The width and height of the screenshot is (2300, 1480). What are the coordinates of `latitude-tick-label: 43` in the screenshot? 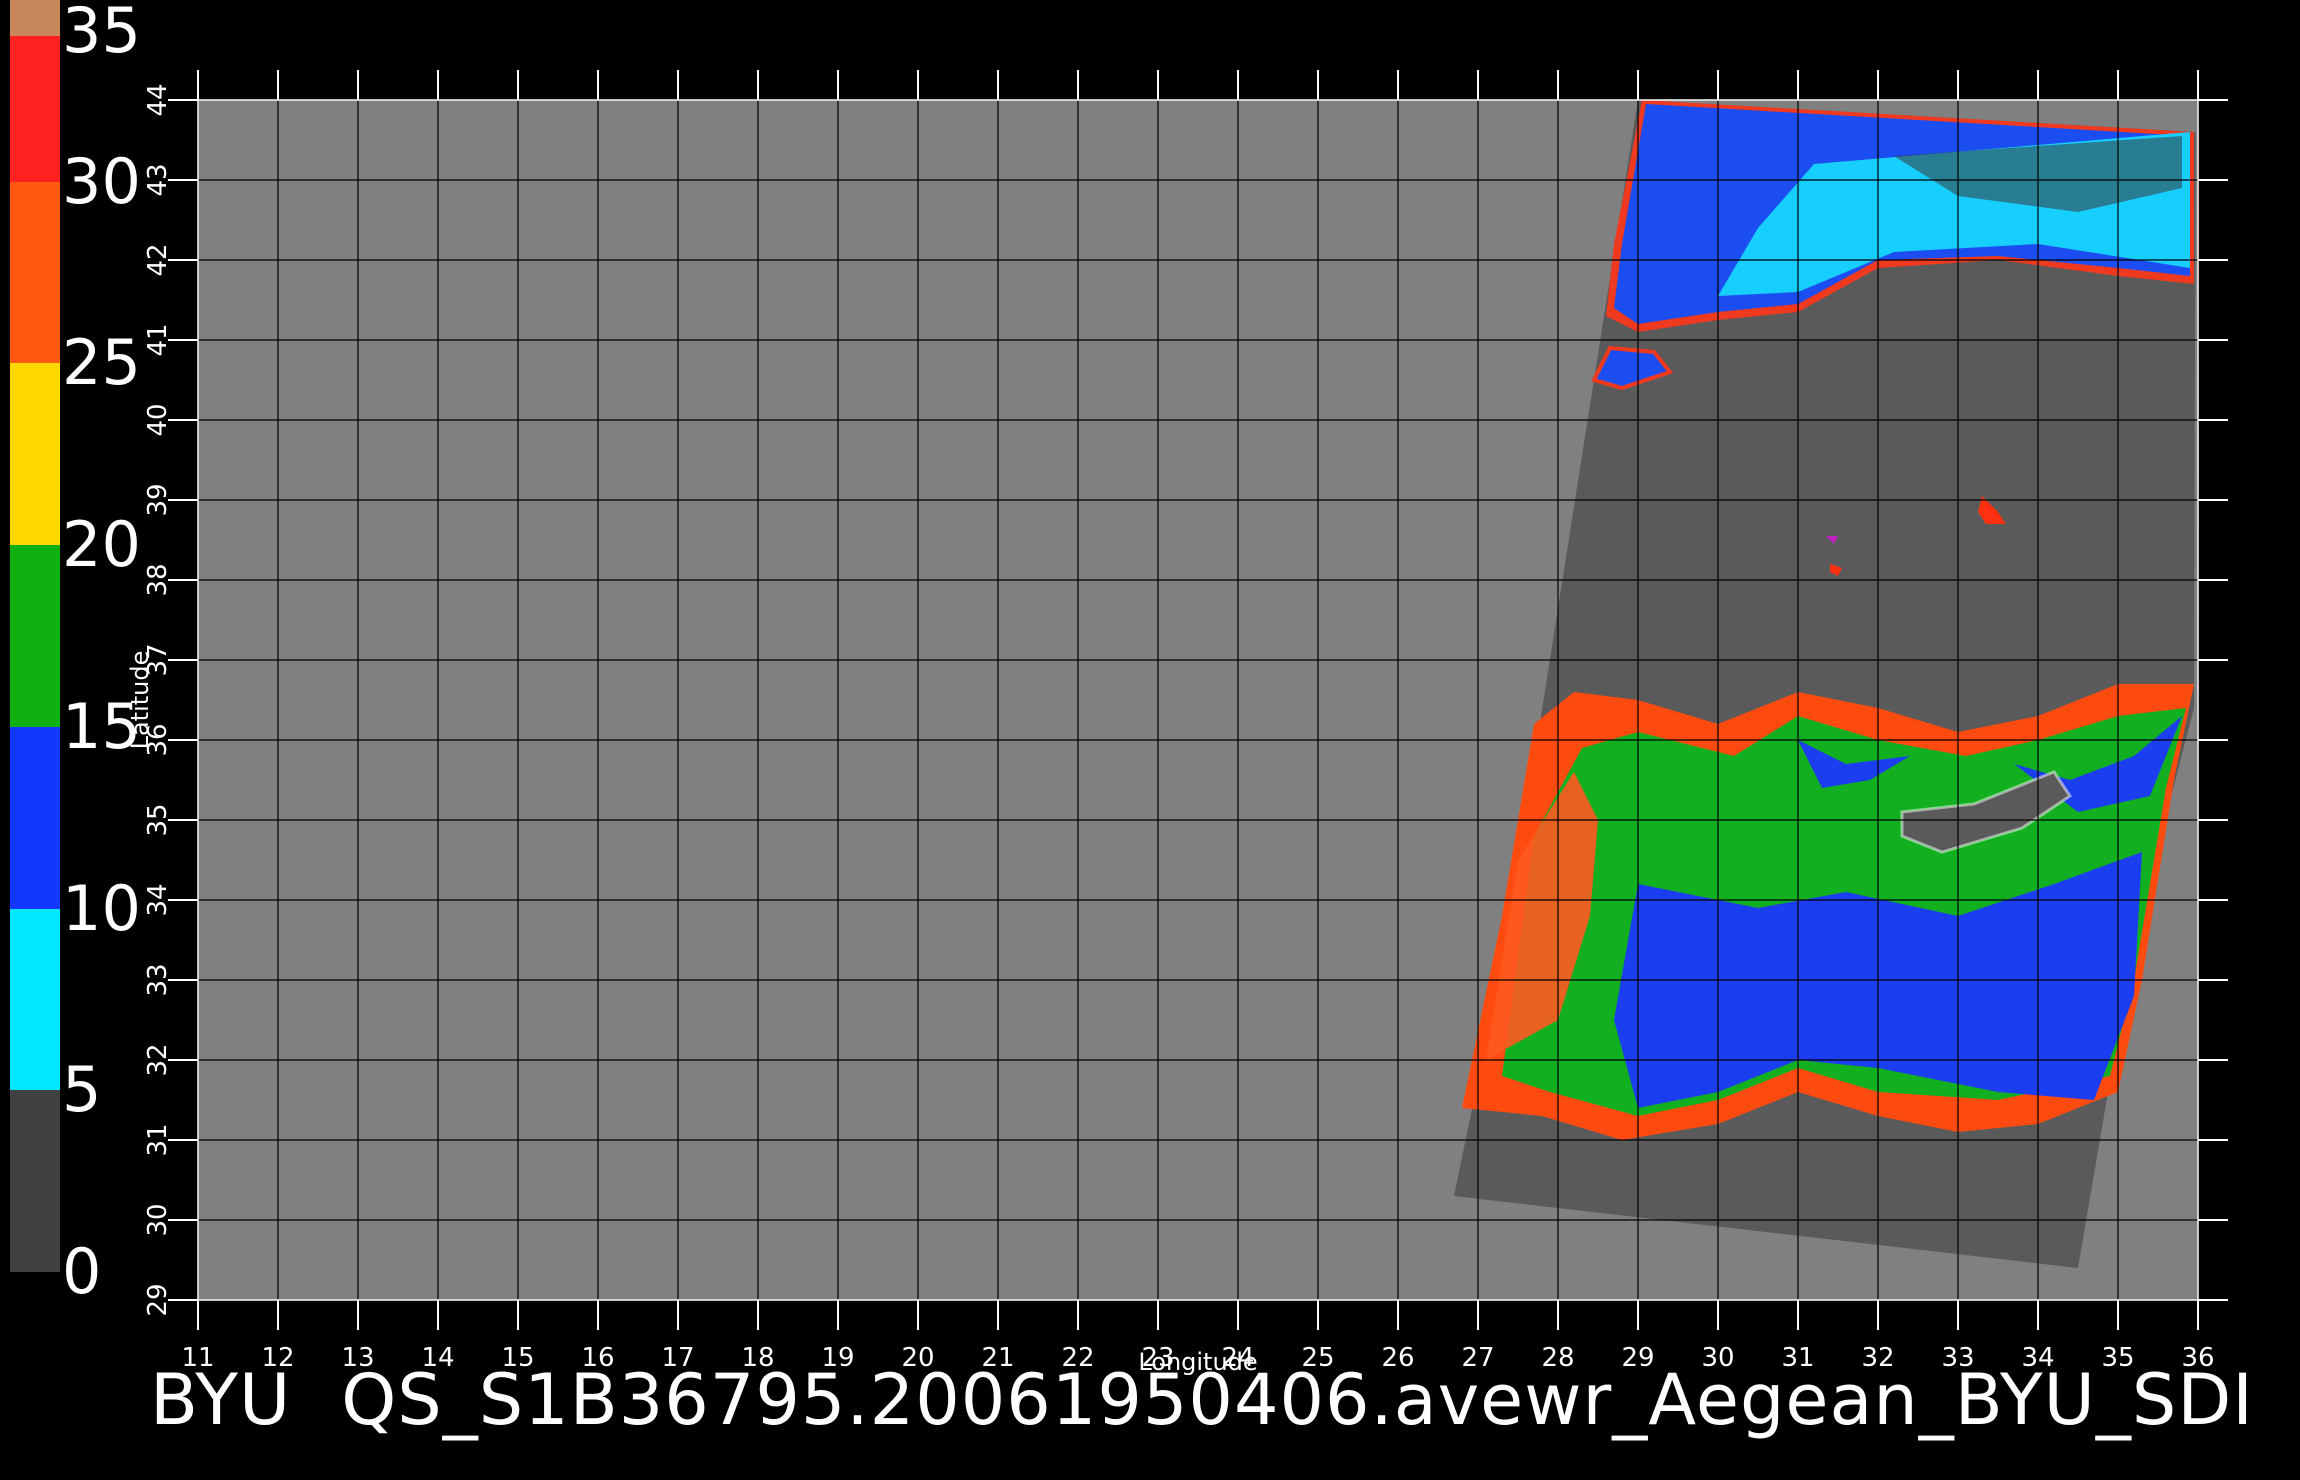 It's located at (158, 179).